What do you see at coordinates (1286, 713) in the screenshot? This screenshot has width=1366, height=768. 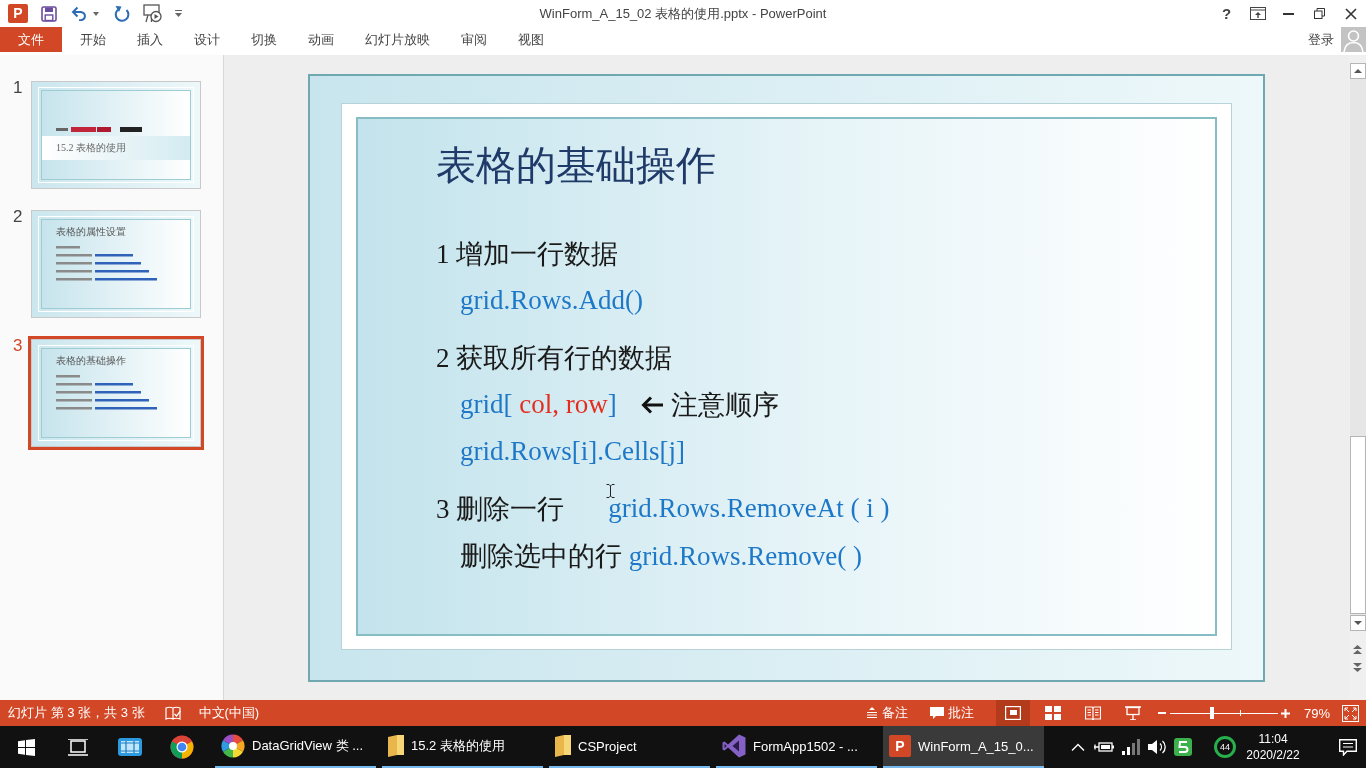 I see `plus-icon` at bounding box center [1286, 713].